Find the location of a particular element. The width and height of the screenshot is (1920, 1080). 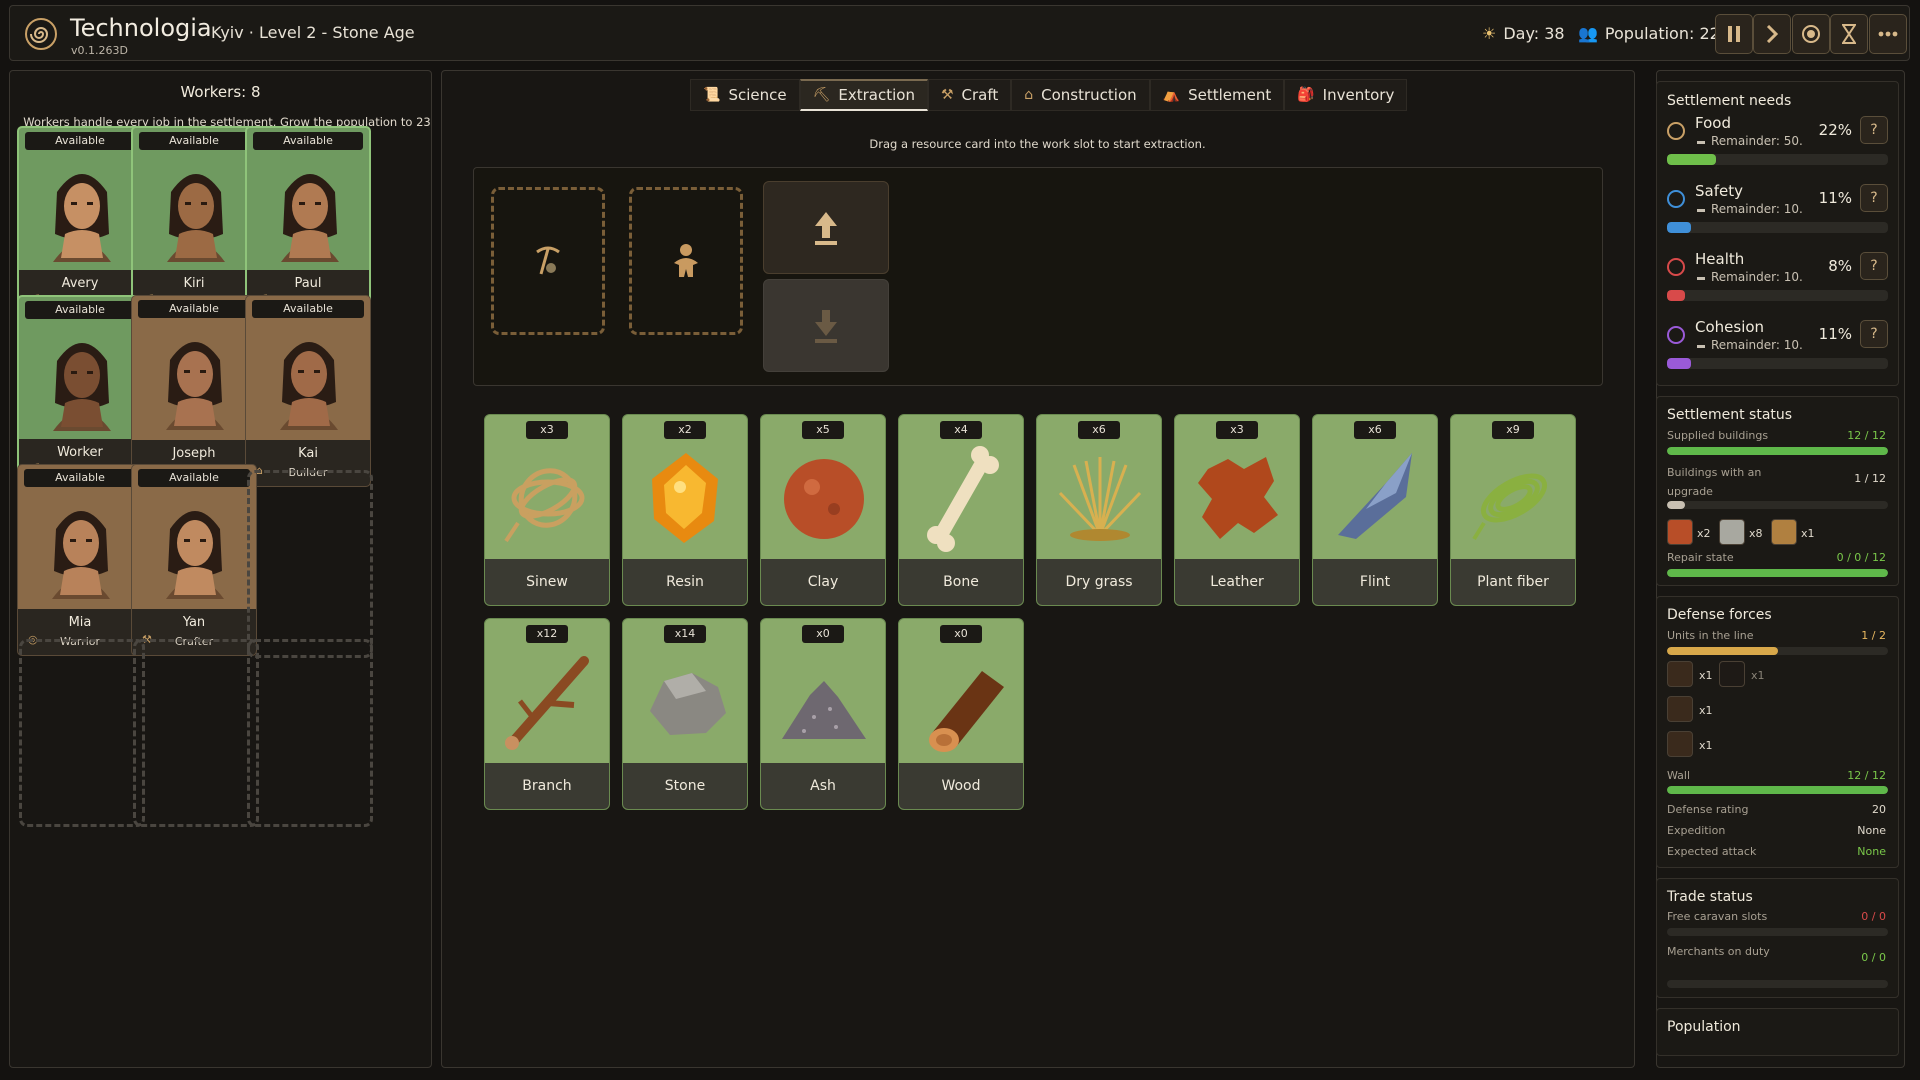

stone-icon is located at coordinates (688, 704).